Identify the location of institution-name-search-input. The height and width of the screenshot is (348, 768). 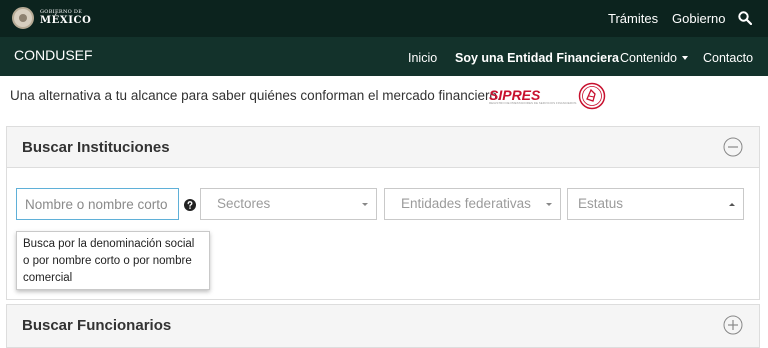
(97, 204).